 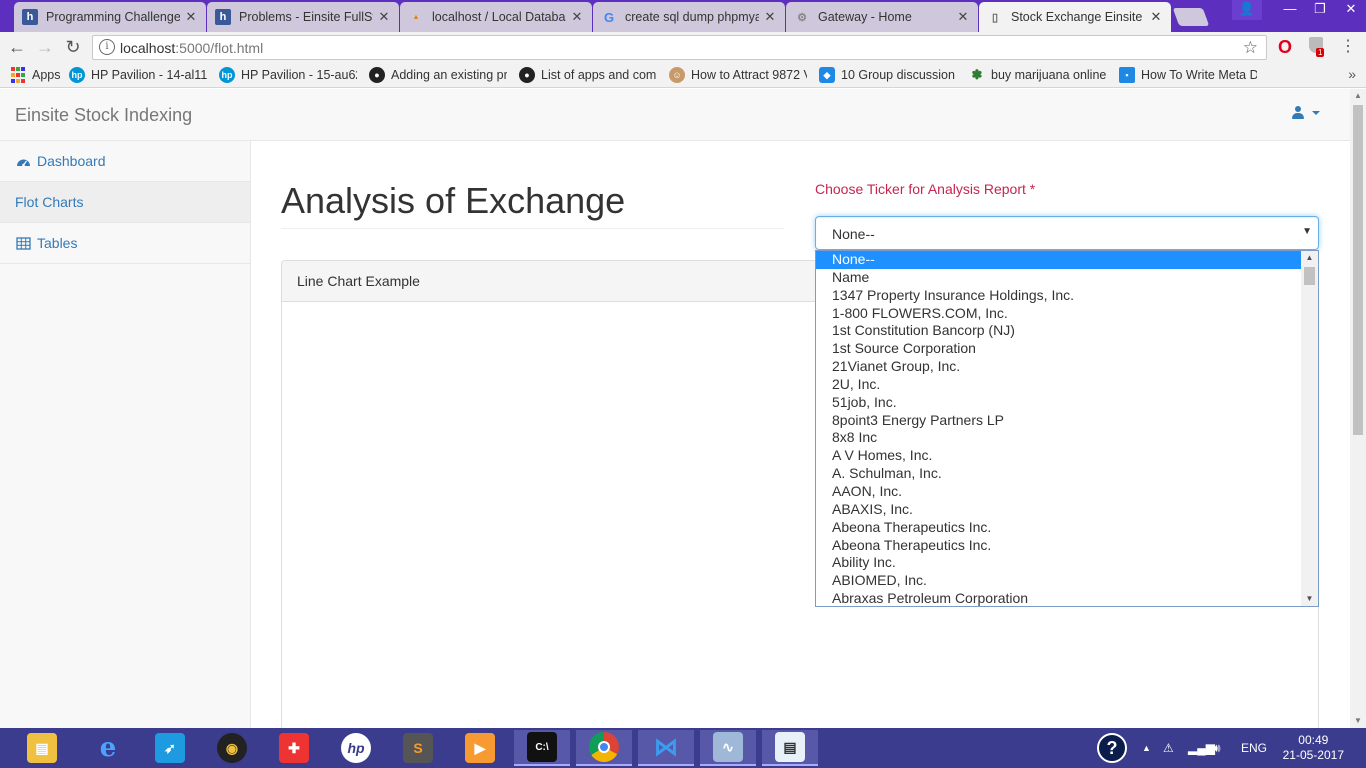 What do you see at coordinates (1059, 510) in the screenshot?
I see `ticker-option: ABAXIS, Inc.` at bounding box center [1059, 510].